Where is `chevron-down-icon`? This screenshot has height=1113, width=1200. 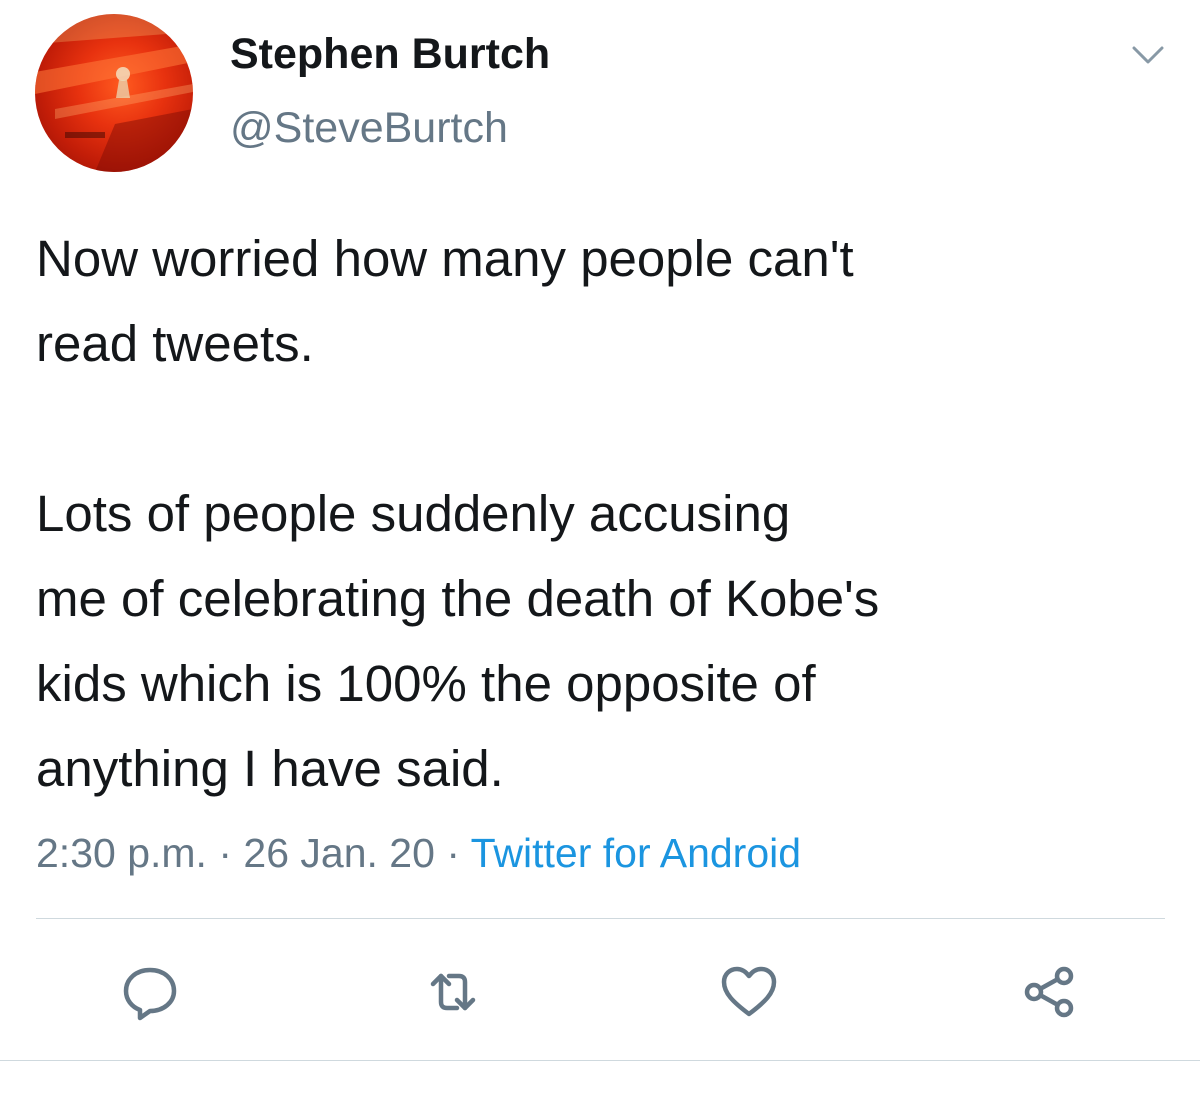
chevron-down-icon is located at coordinates (1148, 55).